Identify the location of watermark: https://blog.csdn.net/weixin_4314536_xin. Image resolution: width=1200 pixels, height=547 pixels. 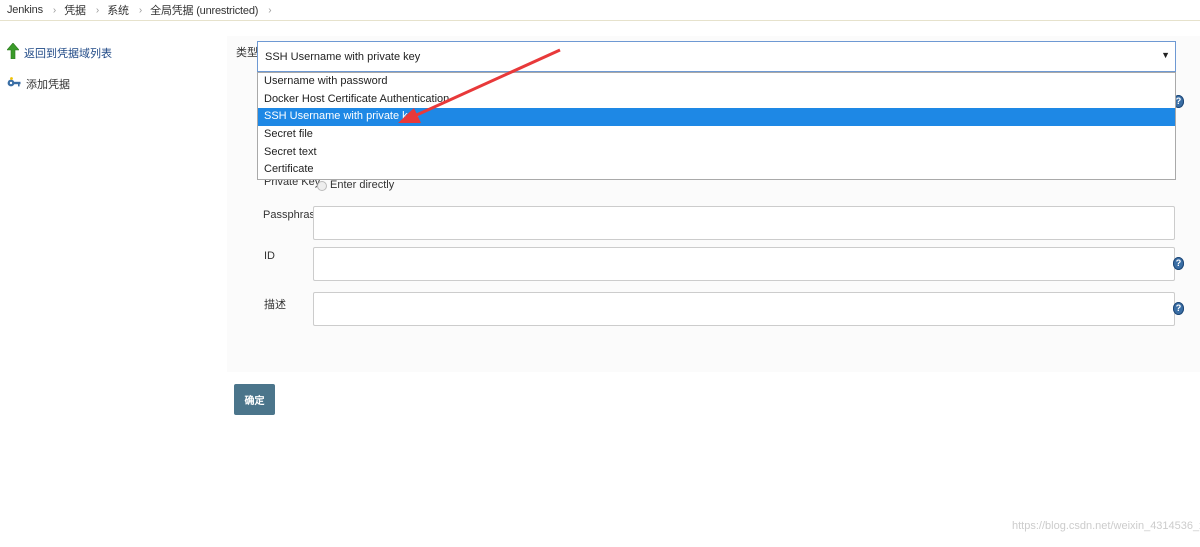
(1106, 526).